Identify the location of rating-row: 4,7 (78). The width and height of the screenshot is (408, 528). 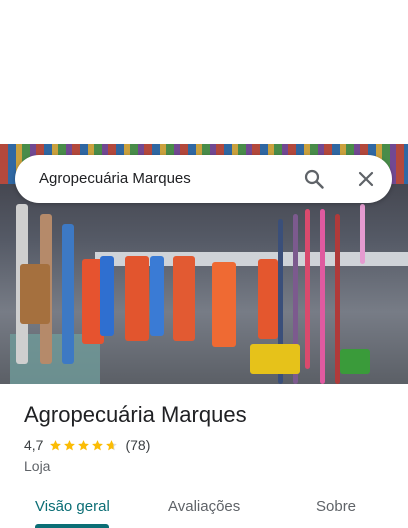
(87, 445).